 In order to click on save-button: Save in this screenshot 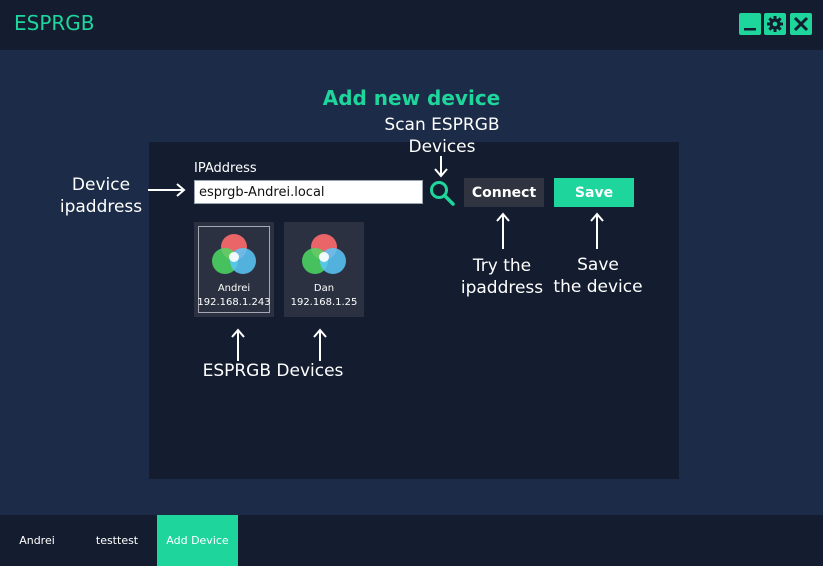, I will do `click(594, 192)`.